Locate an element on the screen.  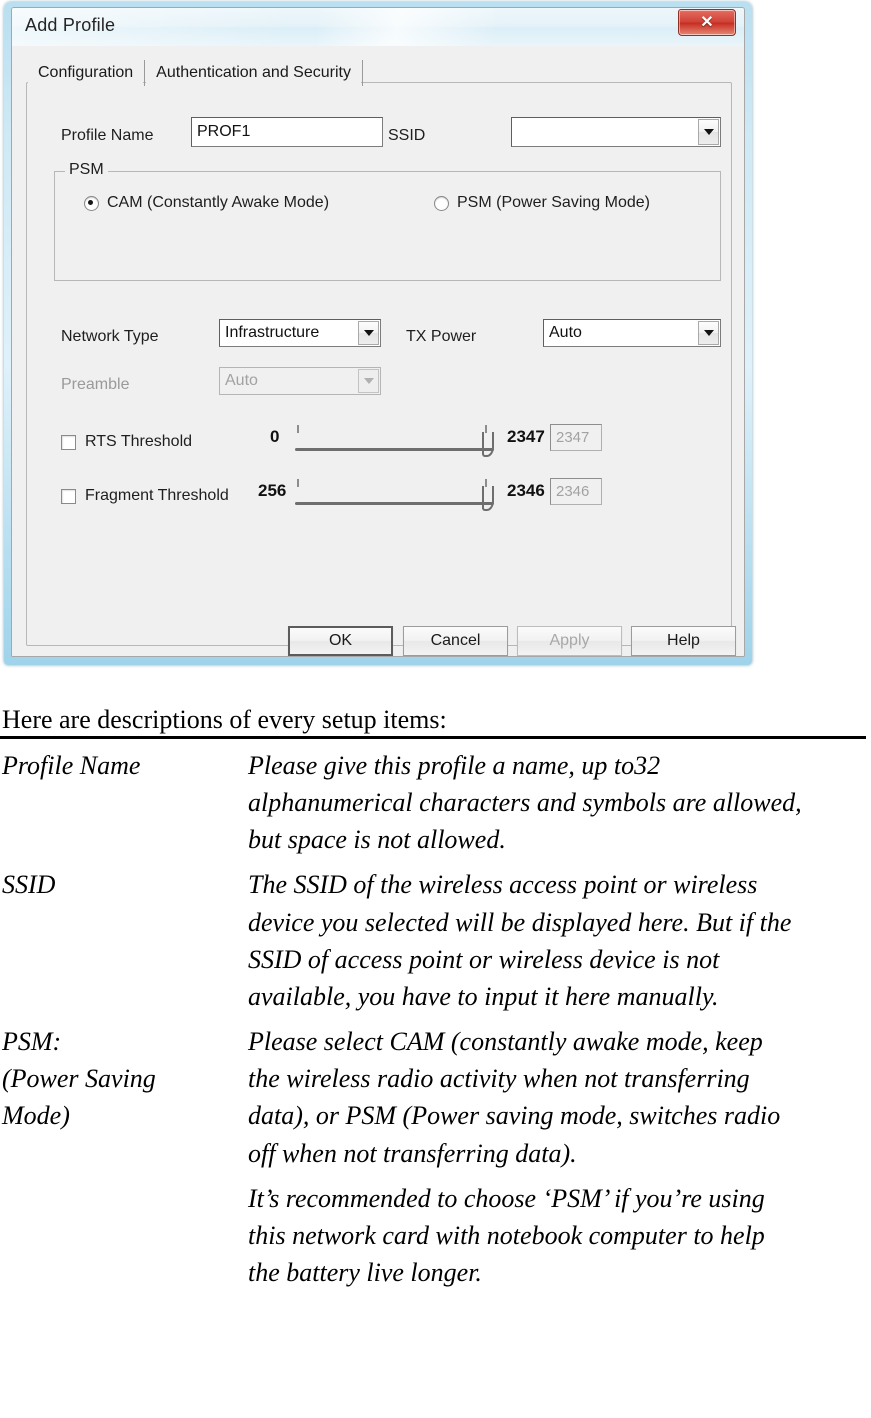
description-text-line: but space is not allowed. is located at coordinates (377, 840).